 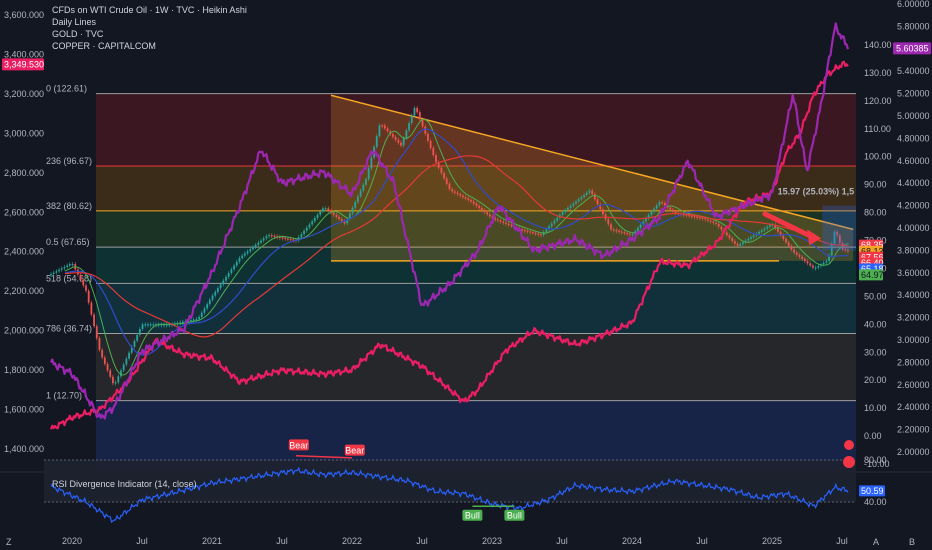 I want to click on measure-box, so click(x=839, y=228).